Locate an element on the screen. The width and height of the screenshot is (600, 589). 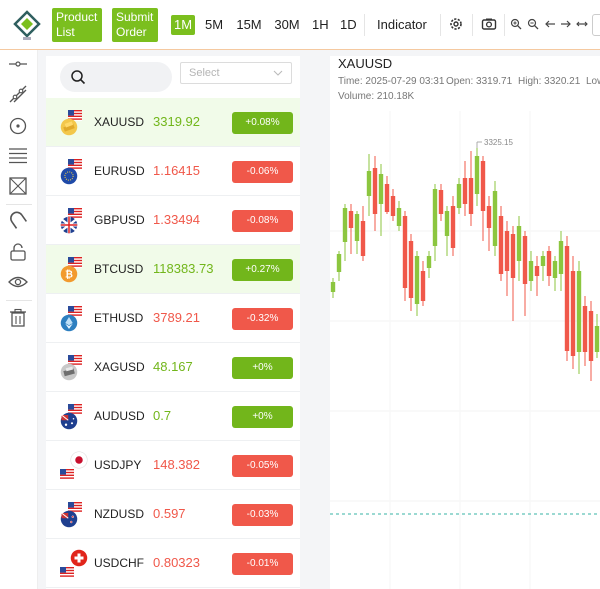
change-badge: +0.08% is located at coordinates (262, 123).